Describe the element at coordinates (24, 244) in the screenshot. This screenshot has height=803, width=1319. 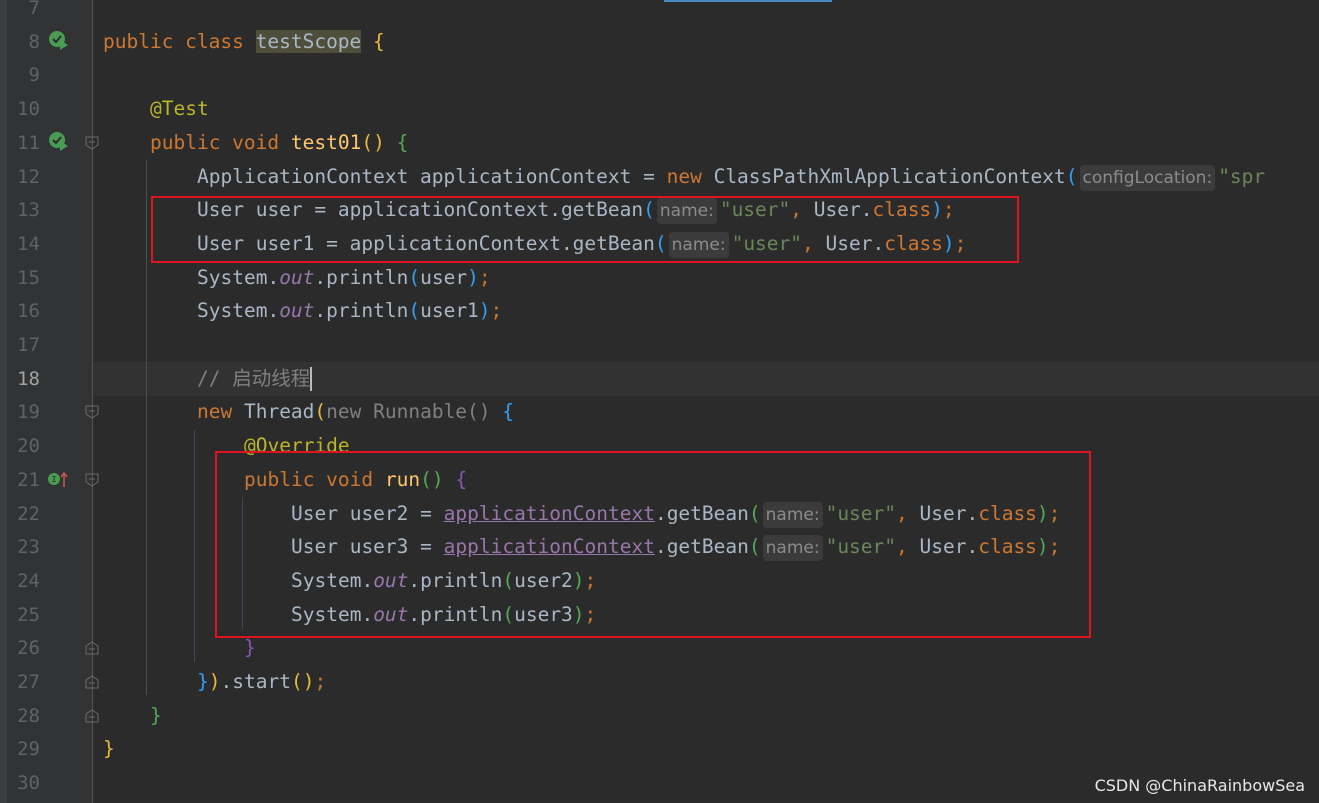
I see `line-number: 14` at that location.